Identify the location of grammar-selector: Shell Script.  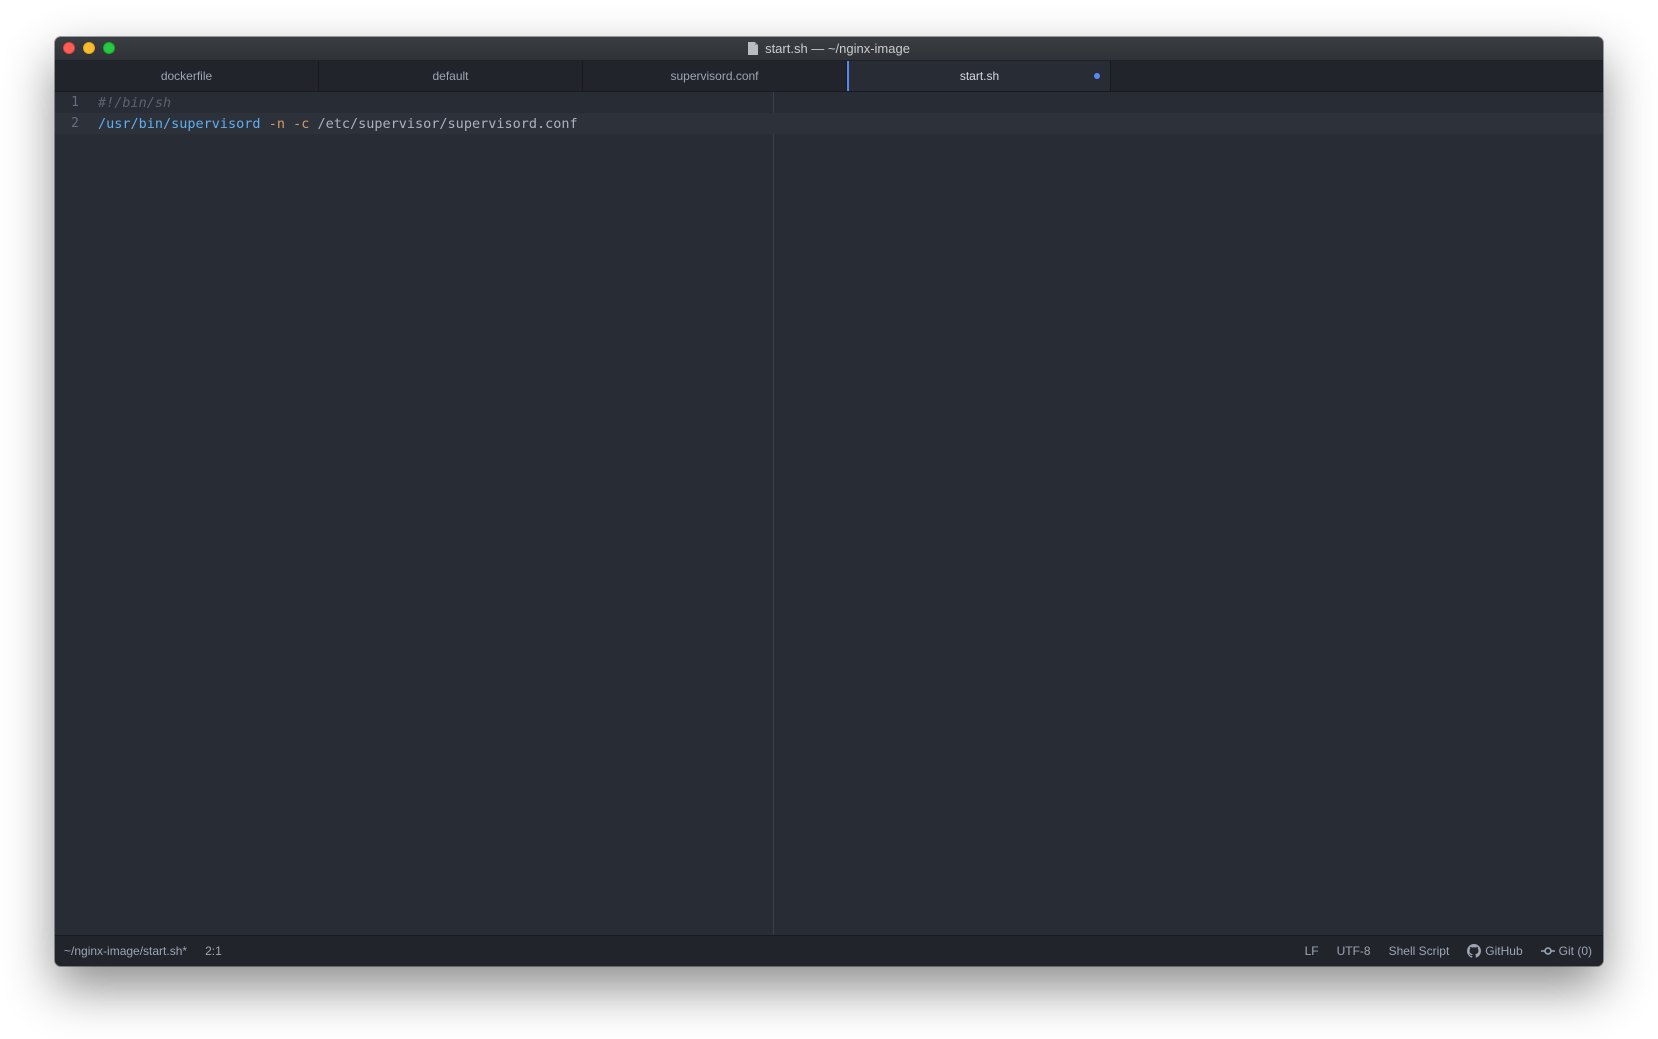
(1419, 951).